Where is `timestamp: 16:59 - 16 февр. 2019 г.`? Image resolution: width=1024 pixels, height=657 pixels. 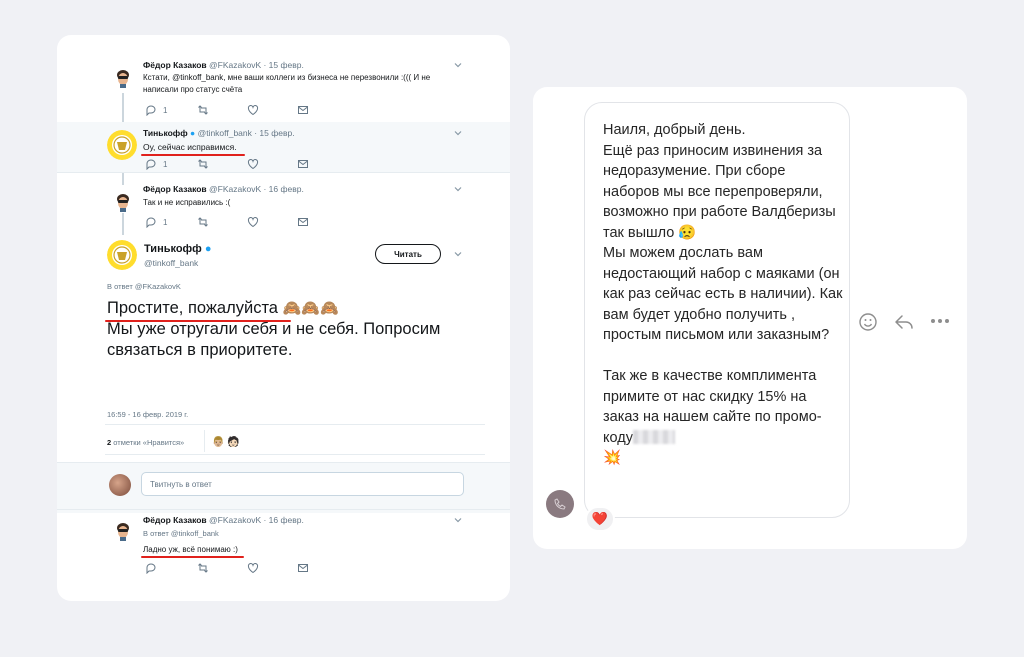
timestamp: 16:59 - 16 февр. 2019 г. is located at coordinates (148, 414).